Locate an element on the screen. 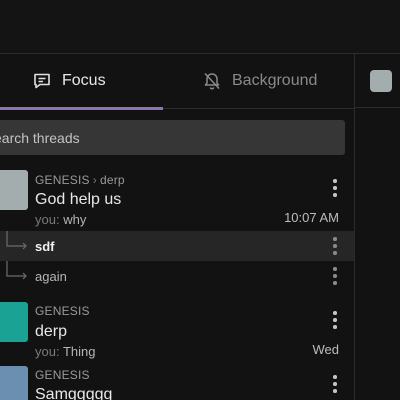 Image resolution: width=400 pixels, height=400 pixels. reply-label: again is located at coordinates (51, 276).